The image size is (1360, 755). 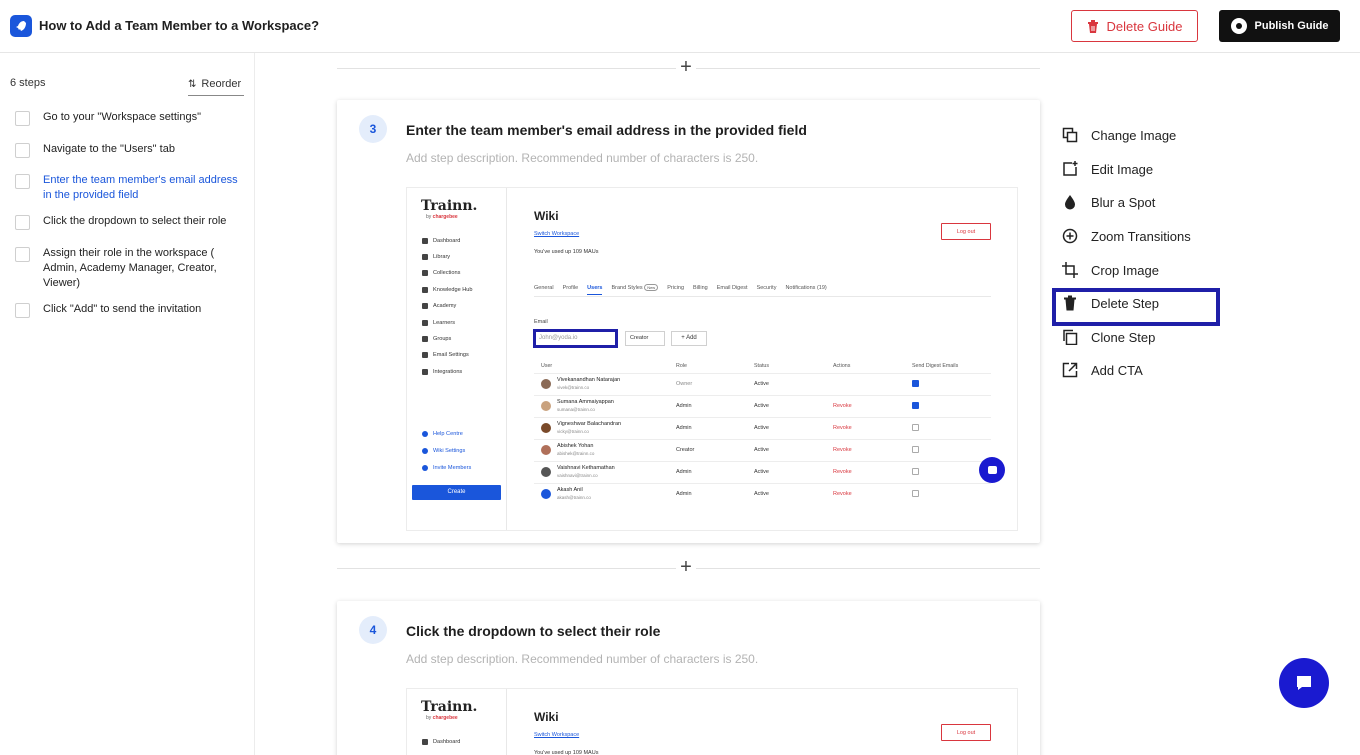 What do you see at coordinates (442, 718) in the screenshot?
I see `inner-brand-sub: by chargebee` at bounding box center [442, 718].